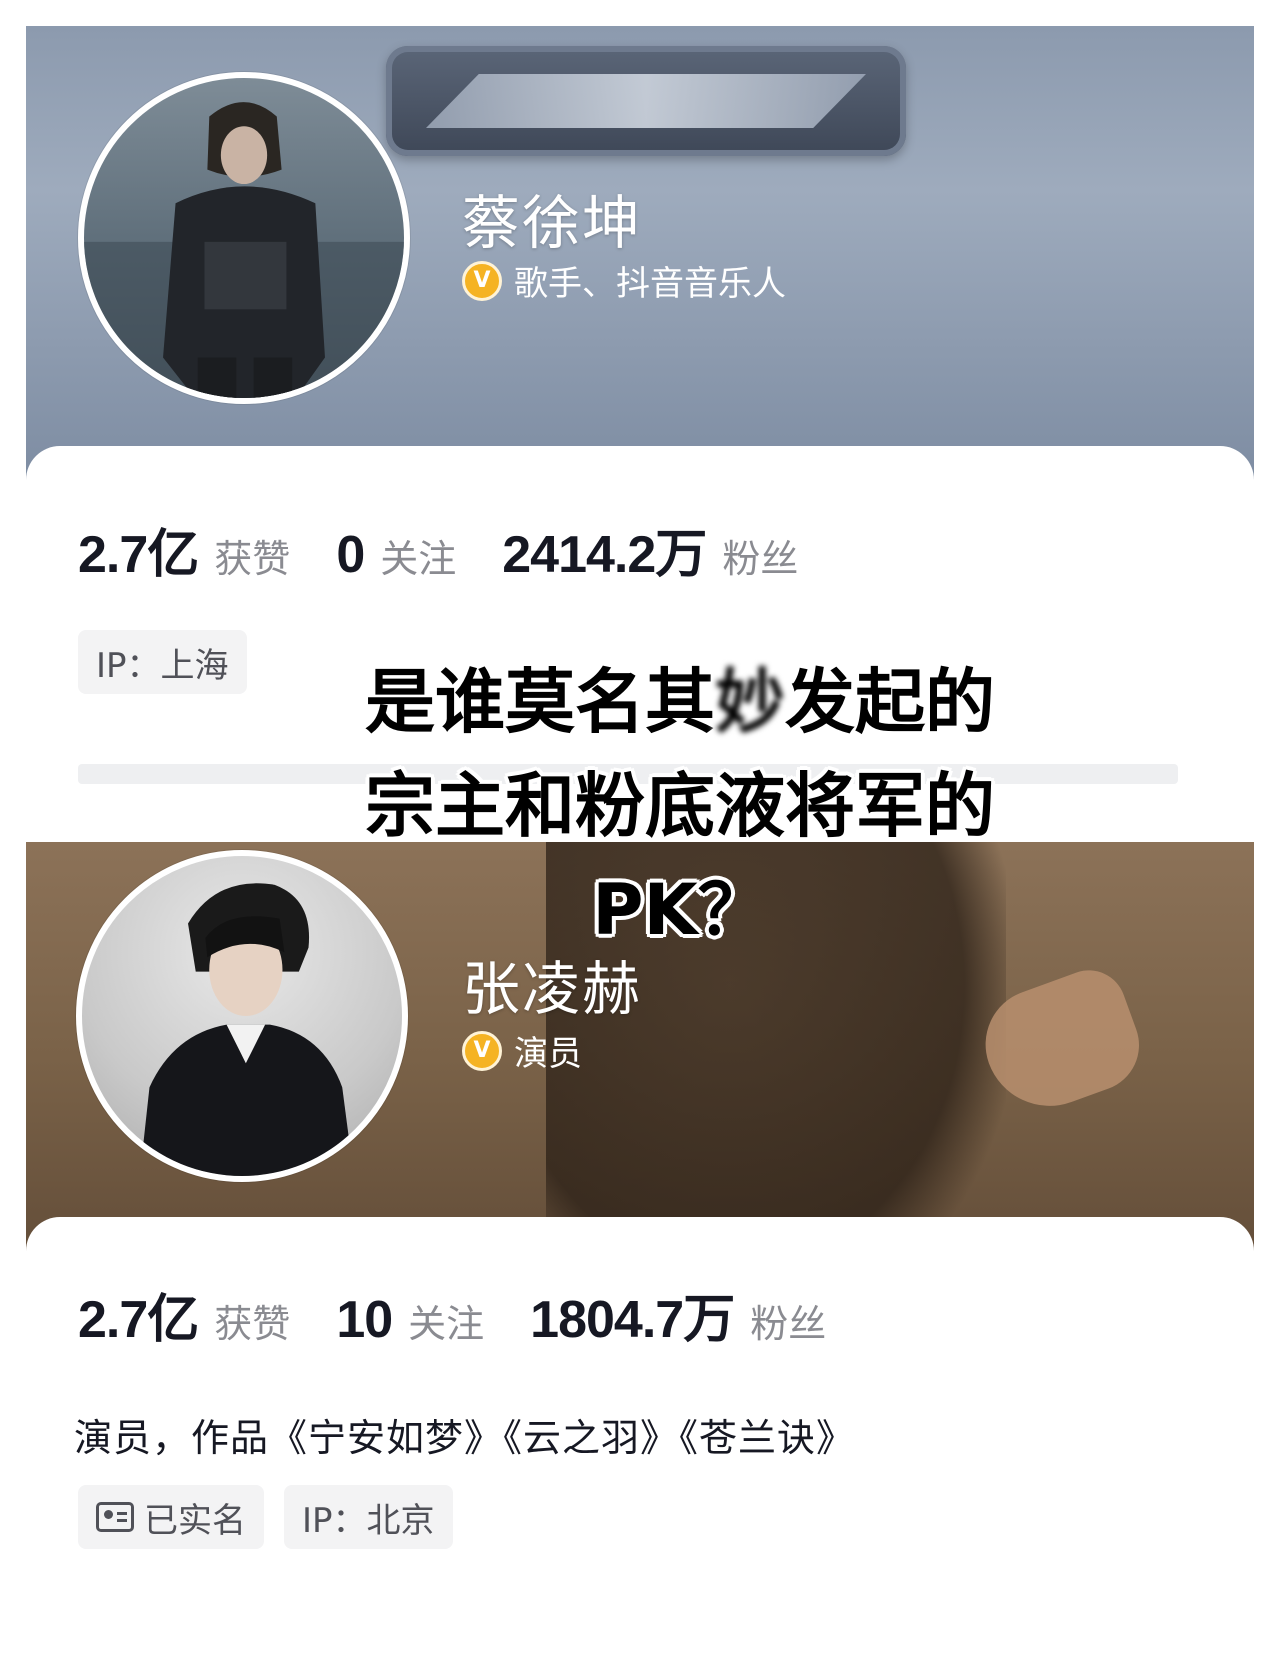  I want to click on stat-value: 2414.2万, so click(604, 555).